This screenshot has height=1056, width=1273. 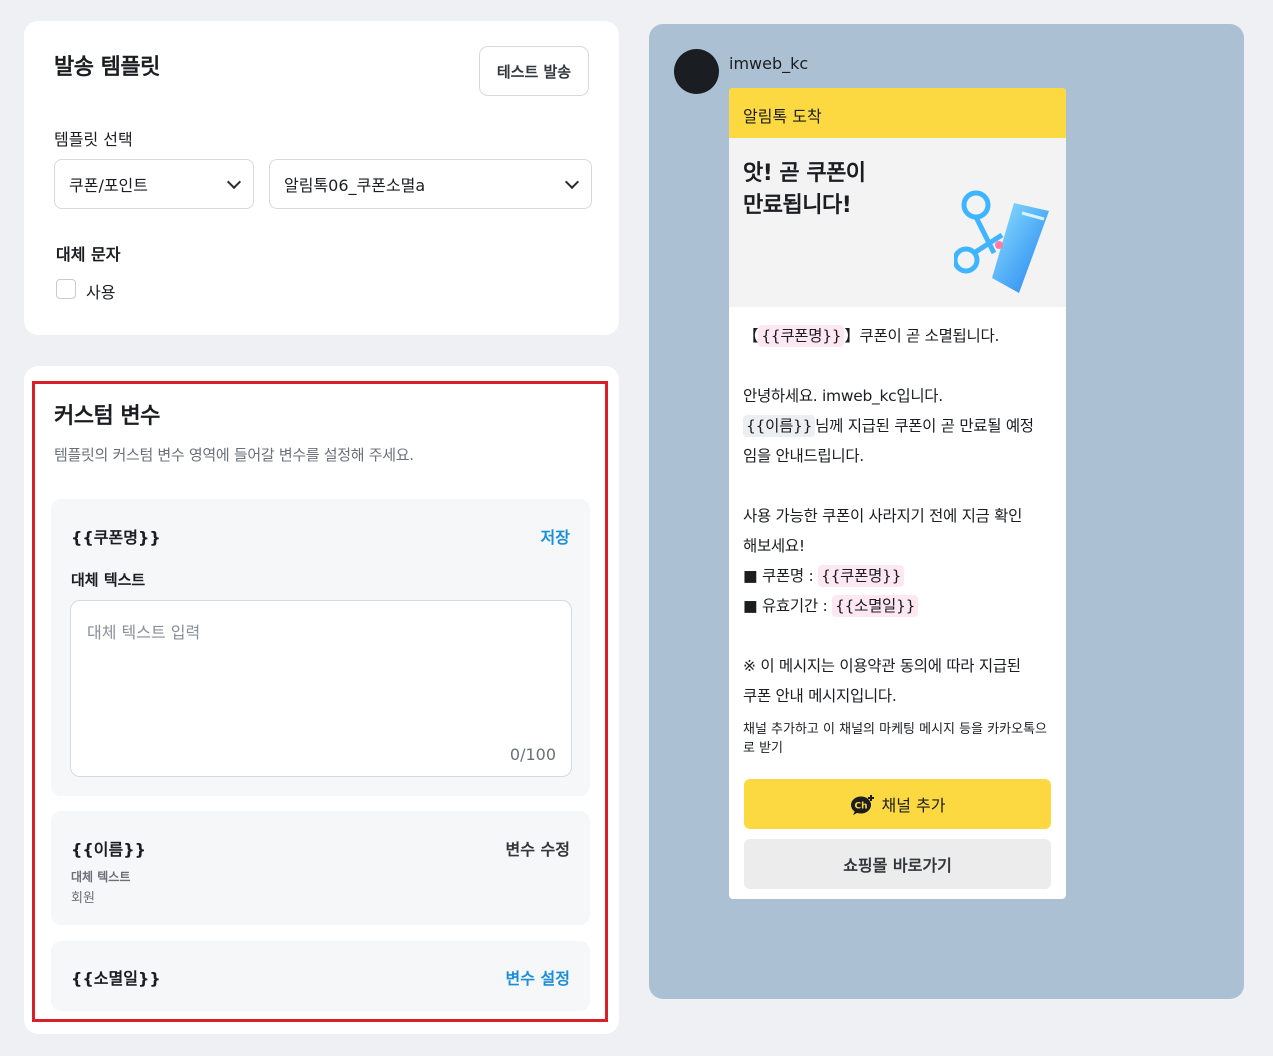 What do you see at coordinates (820, 696) in the screenshot?
I see `message-line: 쿠폰 안내 메시지입니다.` at bounding box center [820, 696].